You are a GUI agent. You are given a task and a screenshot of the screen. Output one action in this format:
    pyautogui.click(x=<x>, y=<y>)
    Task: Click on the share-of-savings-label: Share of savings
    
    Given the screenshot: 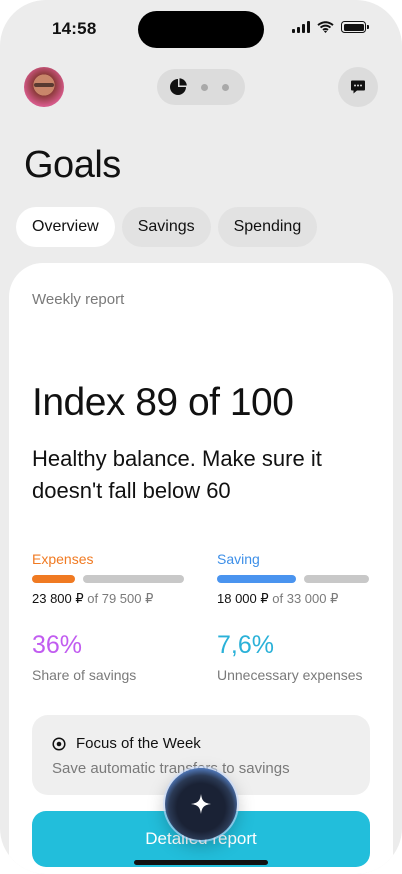 What is the action you would take?
    pyautogui.click(x=84, y=675)
    